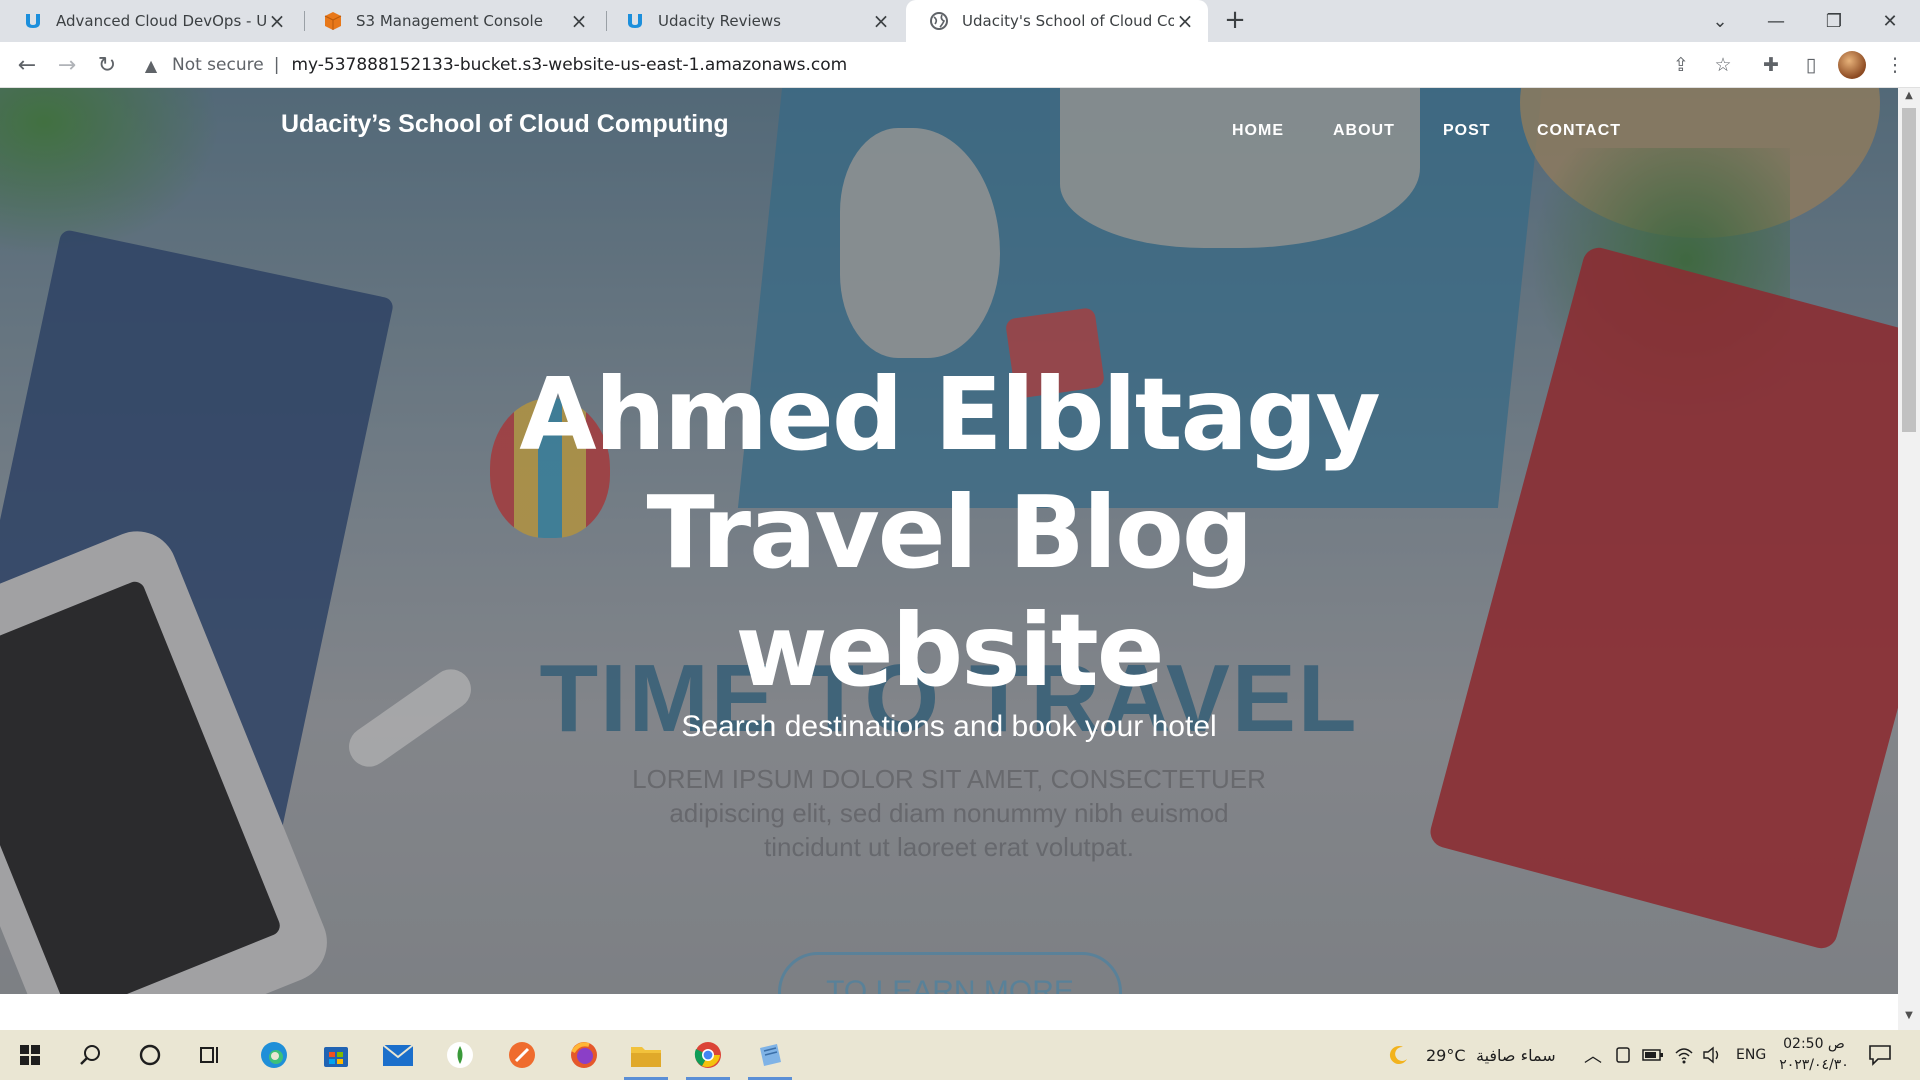 The width and height of the screenshot is (1920, 1080). I want to click on file-explorer-icon, so click(646, 1055).